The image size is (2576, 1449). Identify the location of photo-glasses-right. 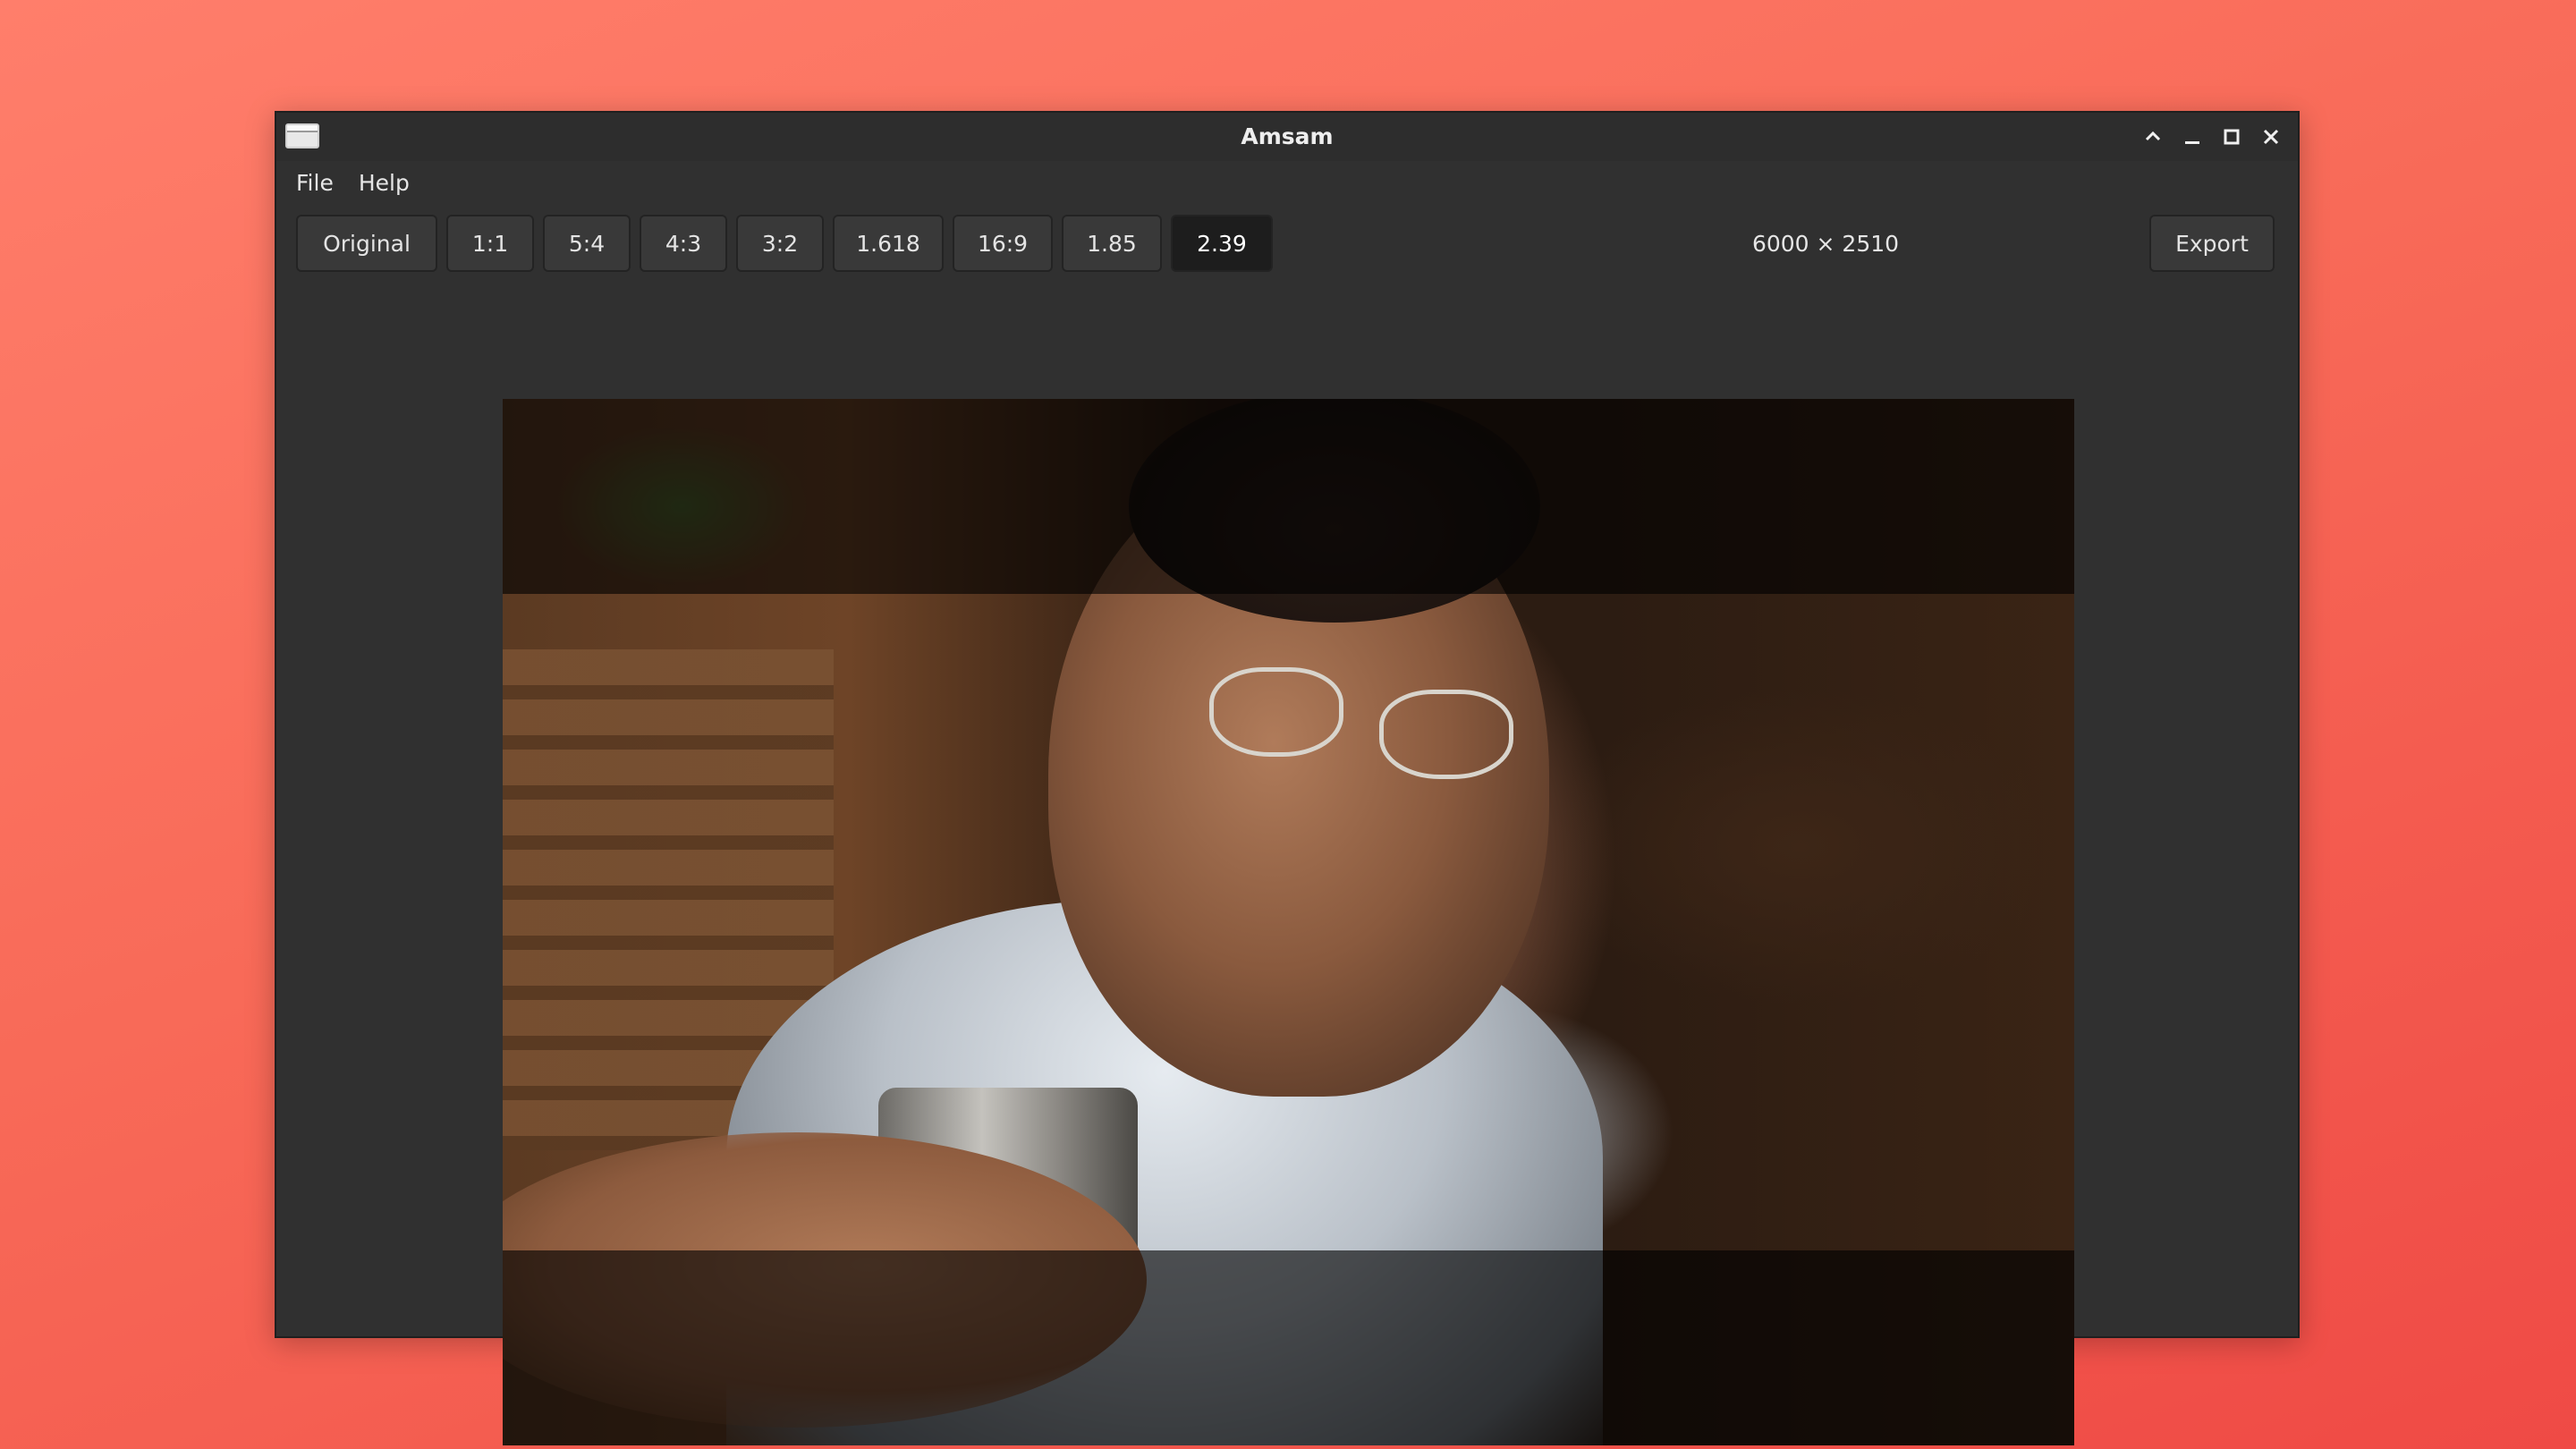
(1446, 734).